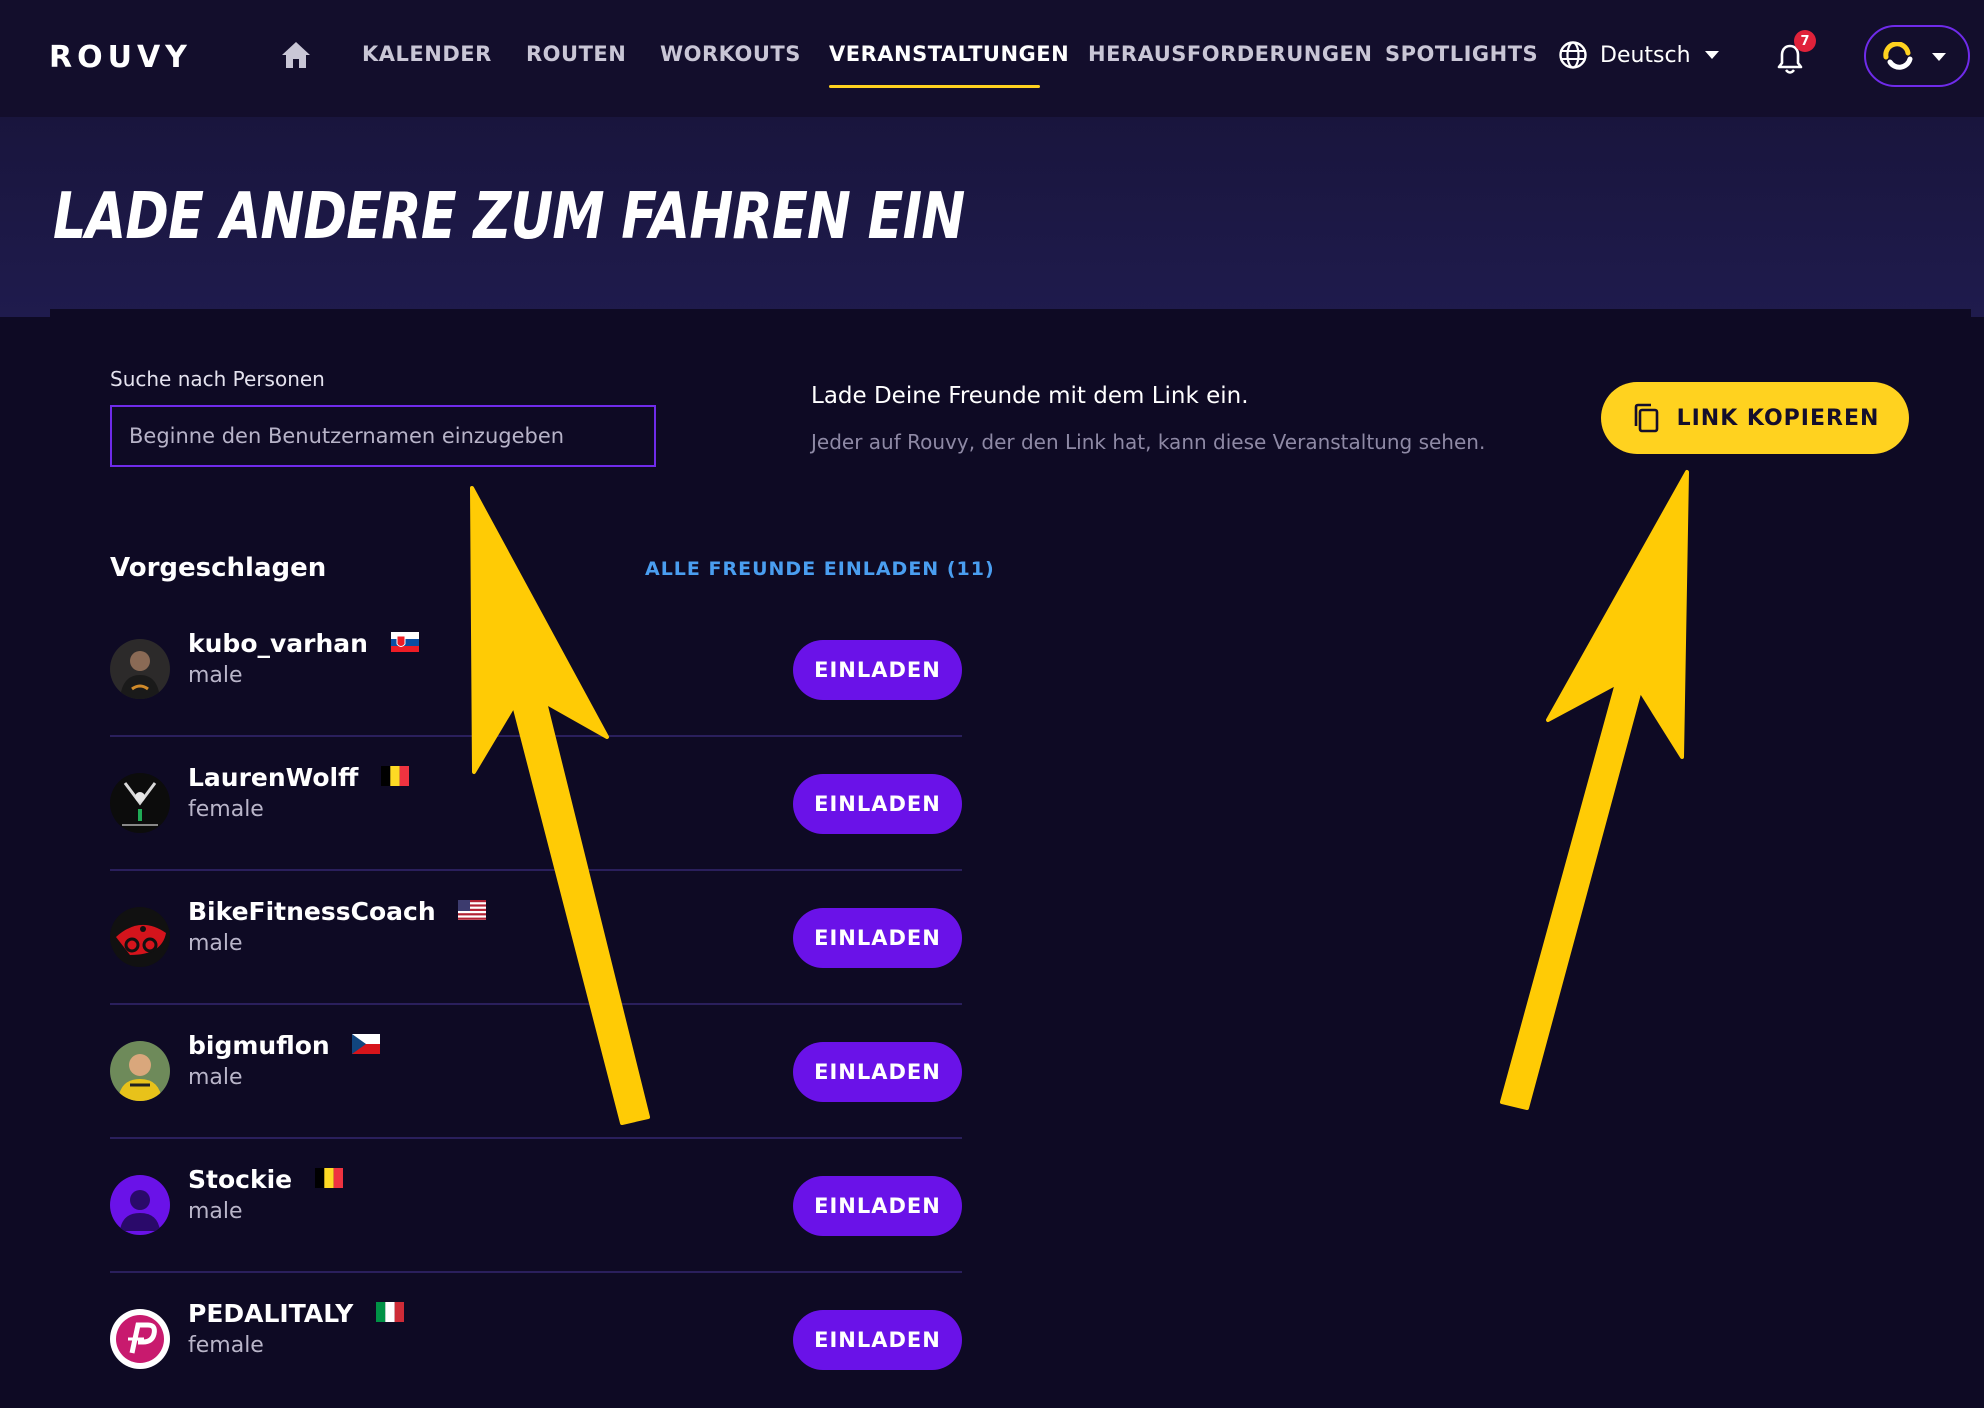 The width and height of the screenshot is (1984, 1408). What do you see at coordinates (1461, 54) in the screenshot?
I see `nav-item-spotlights: SPOTLIGHTS` at bounding box center [1461, 54].